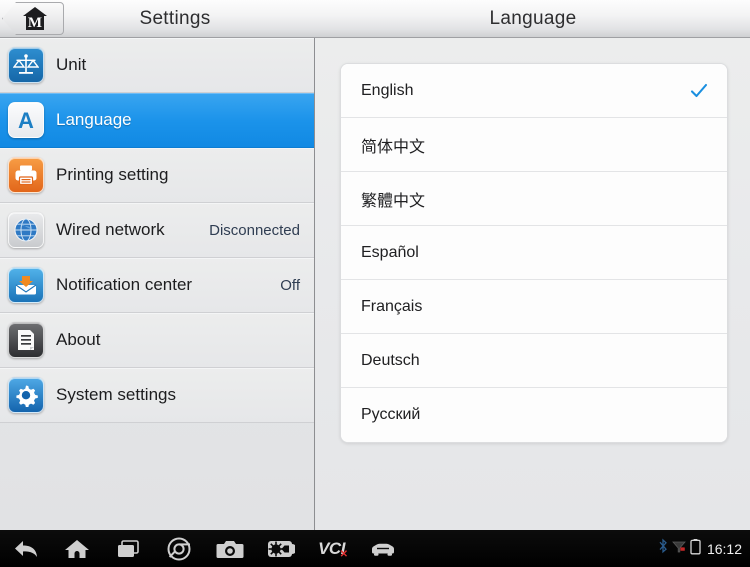 The image size is (750, 567). What do you see at coordinates (704, 549) in the screenshot?
I see `status-area: 16:12` at bounding box center [704, 549].